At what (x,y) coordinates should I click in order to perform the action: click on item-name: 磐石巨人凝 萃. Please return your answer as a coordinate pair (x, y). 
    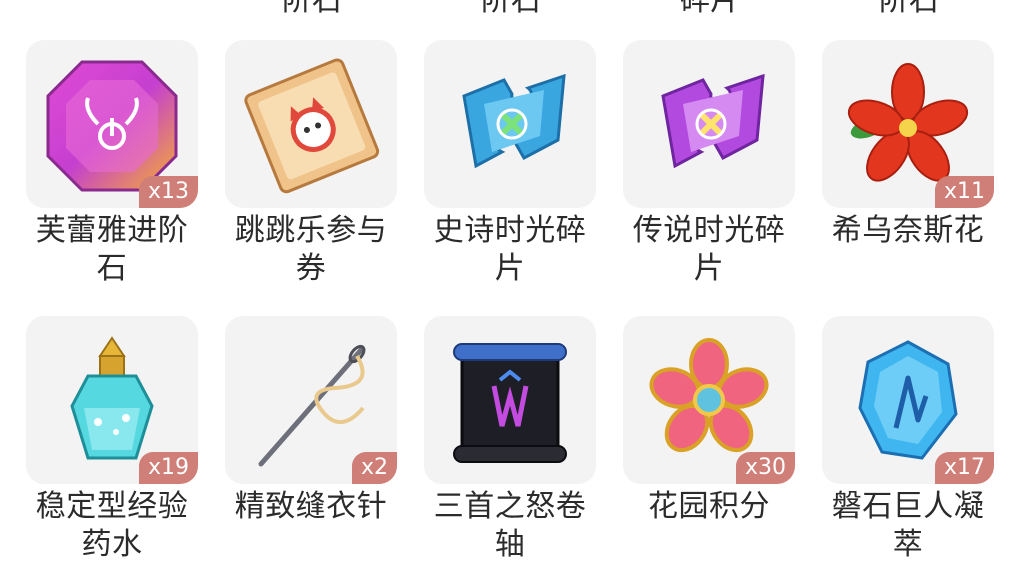
    Looking at the image, I should click on (908, 525).